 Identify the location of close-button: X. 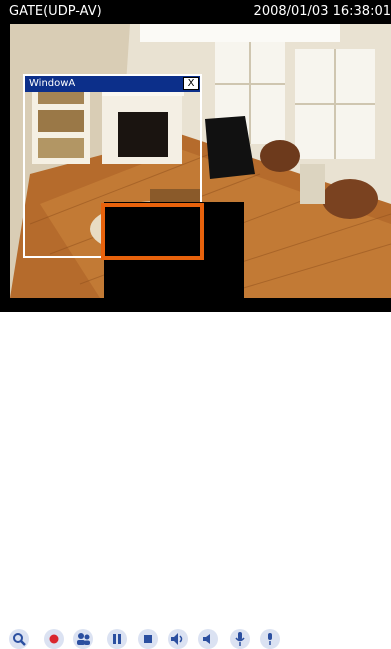
(191, 83).